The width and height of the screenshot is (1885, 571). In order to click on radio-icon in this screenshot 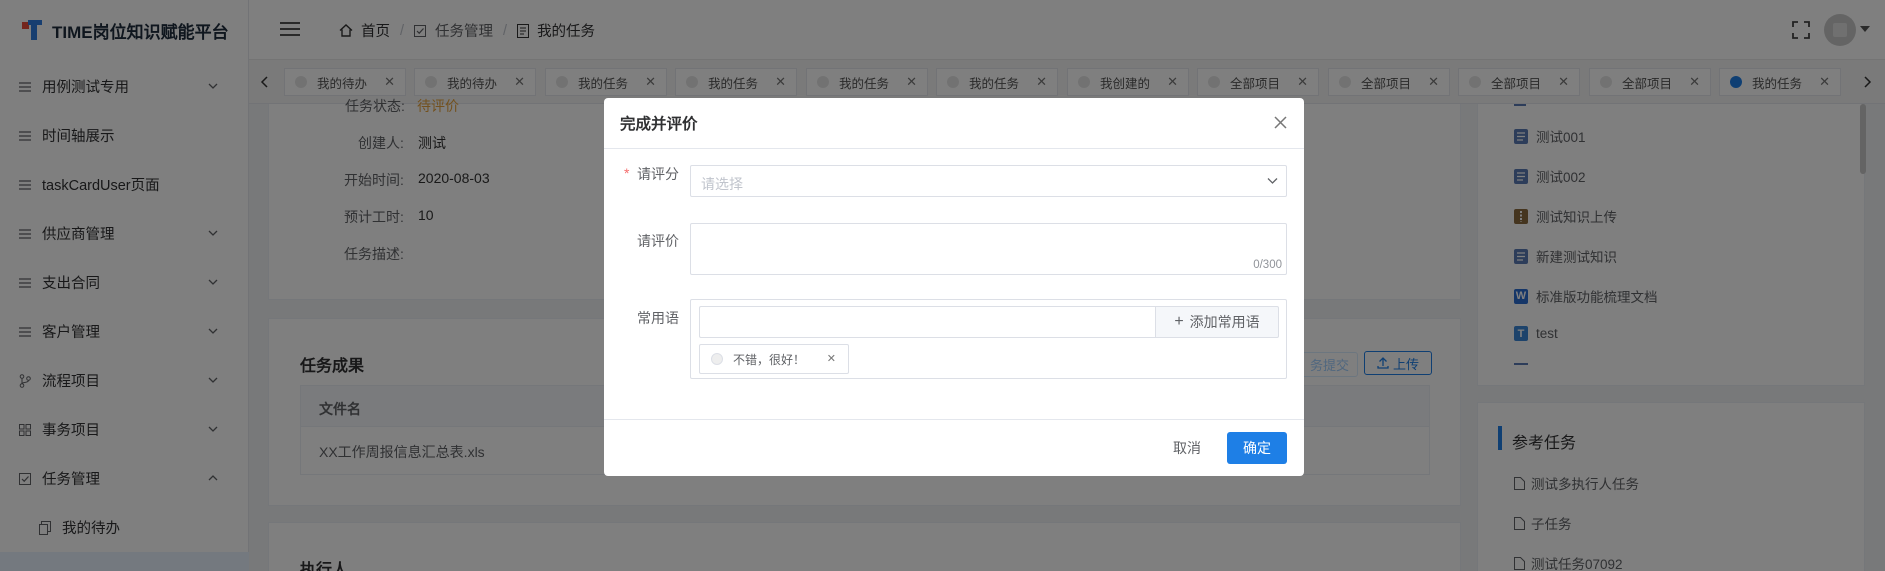, I will do `click(717, 359)`.